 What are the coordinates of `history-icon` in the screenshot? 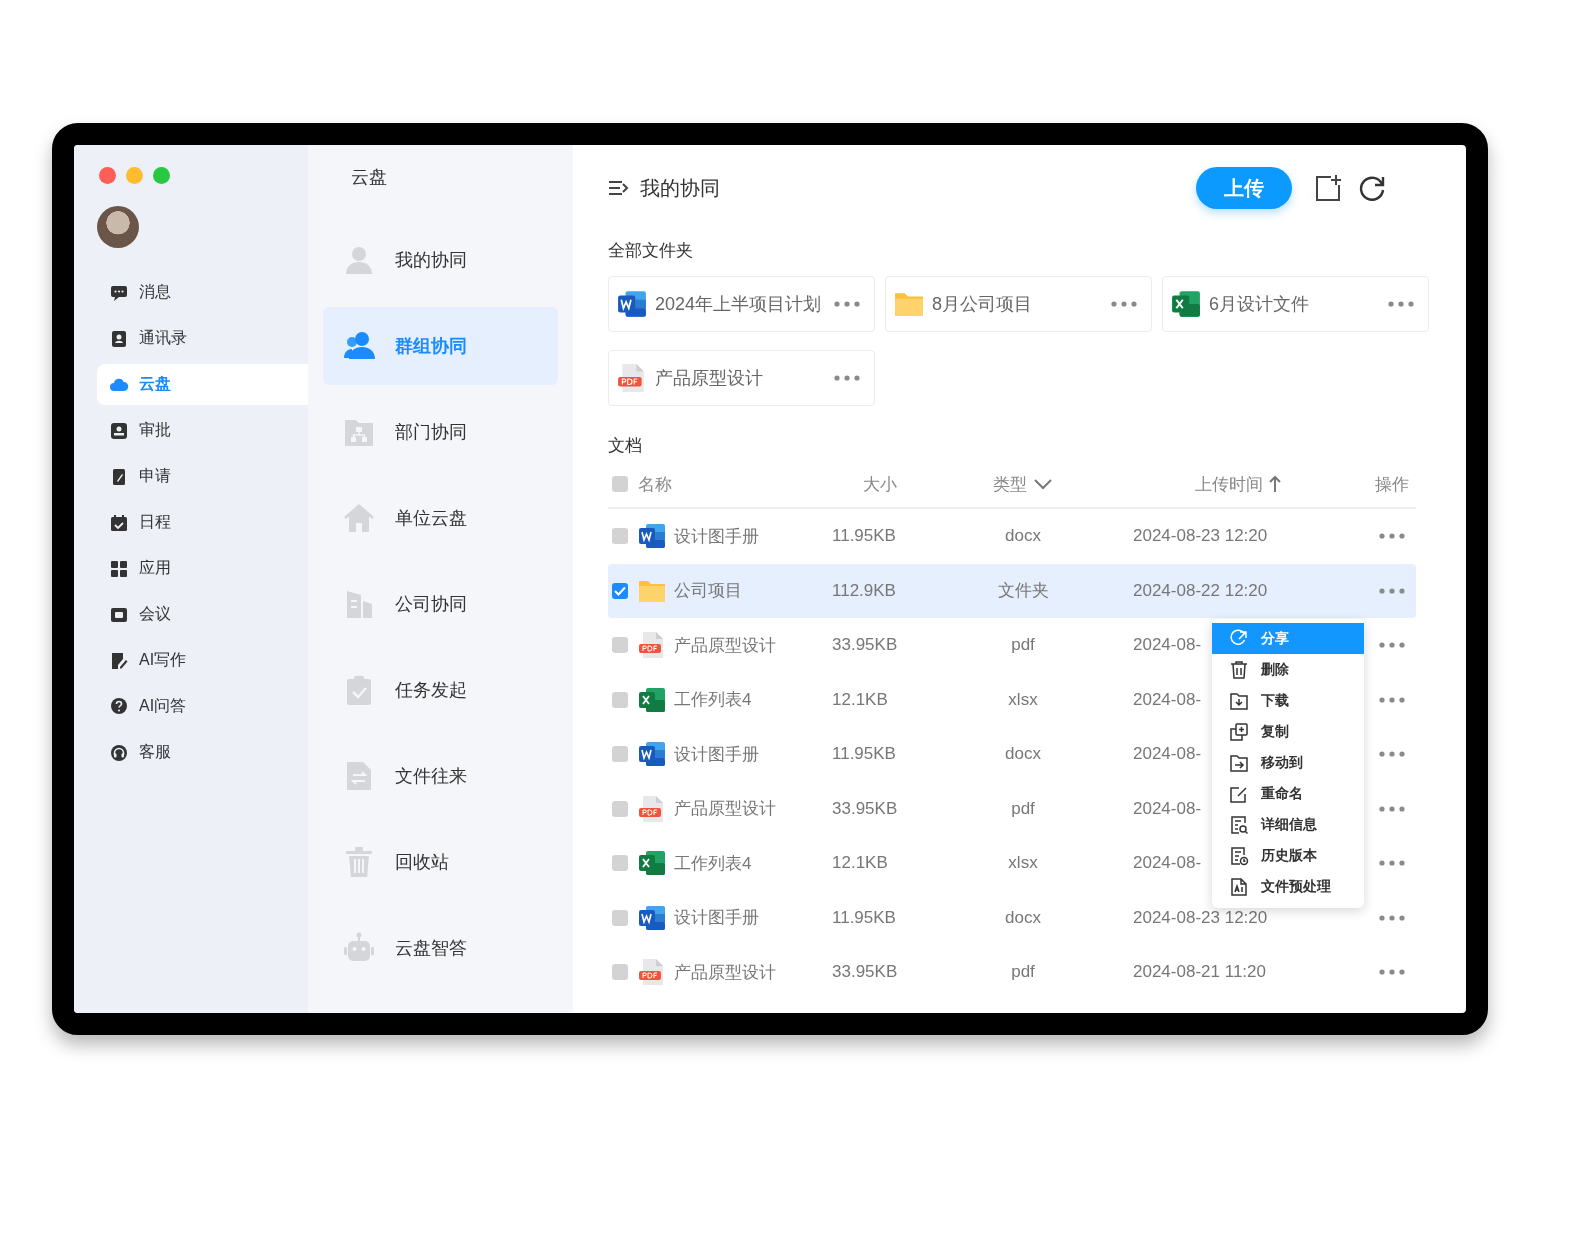 It's located at (1239, 855).